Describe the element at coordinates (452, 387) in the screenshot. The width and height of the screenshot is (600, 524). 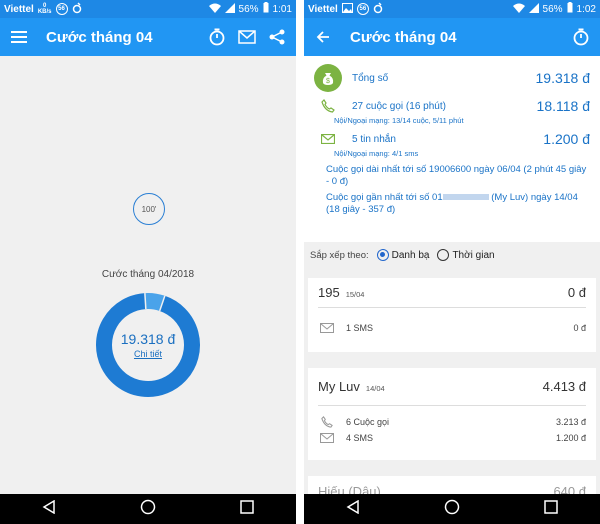
I see `card-header: My Luv 14/04 4.413 đ` at that location.